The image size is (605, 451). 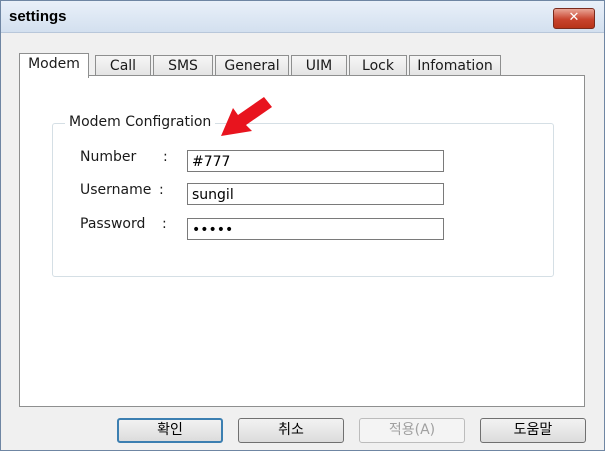 What do you see at coordinates (140, 122) in the screenshot?
I see `group-title: Modem Configration` at bounding box center [140, 122].